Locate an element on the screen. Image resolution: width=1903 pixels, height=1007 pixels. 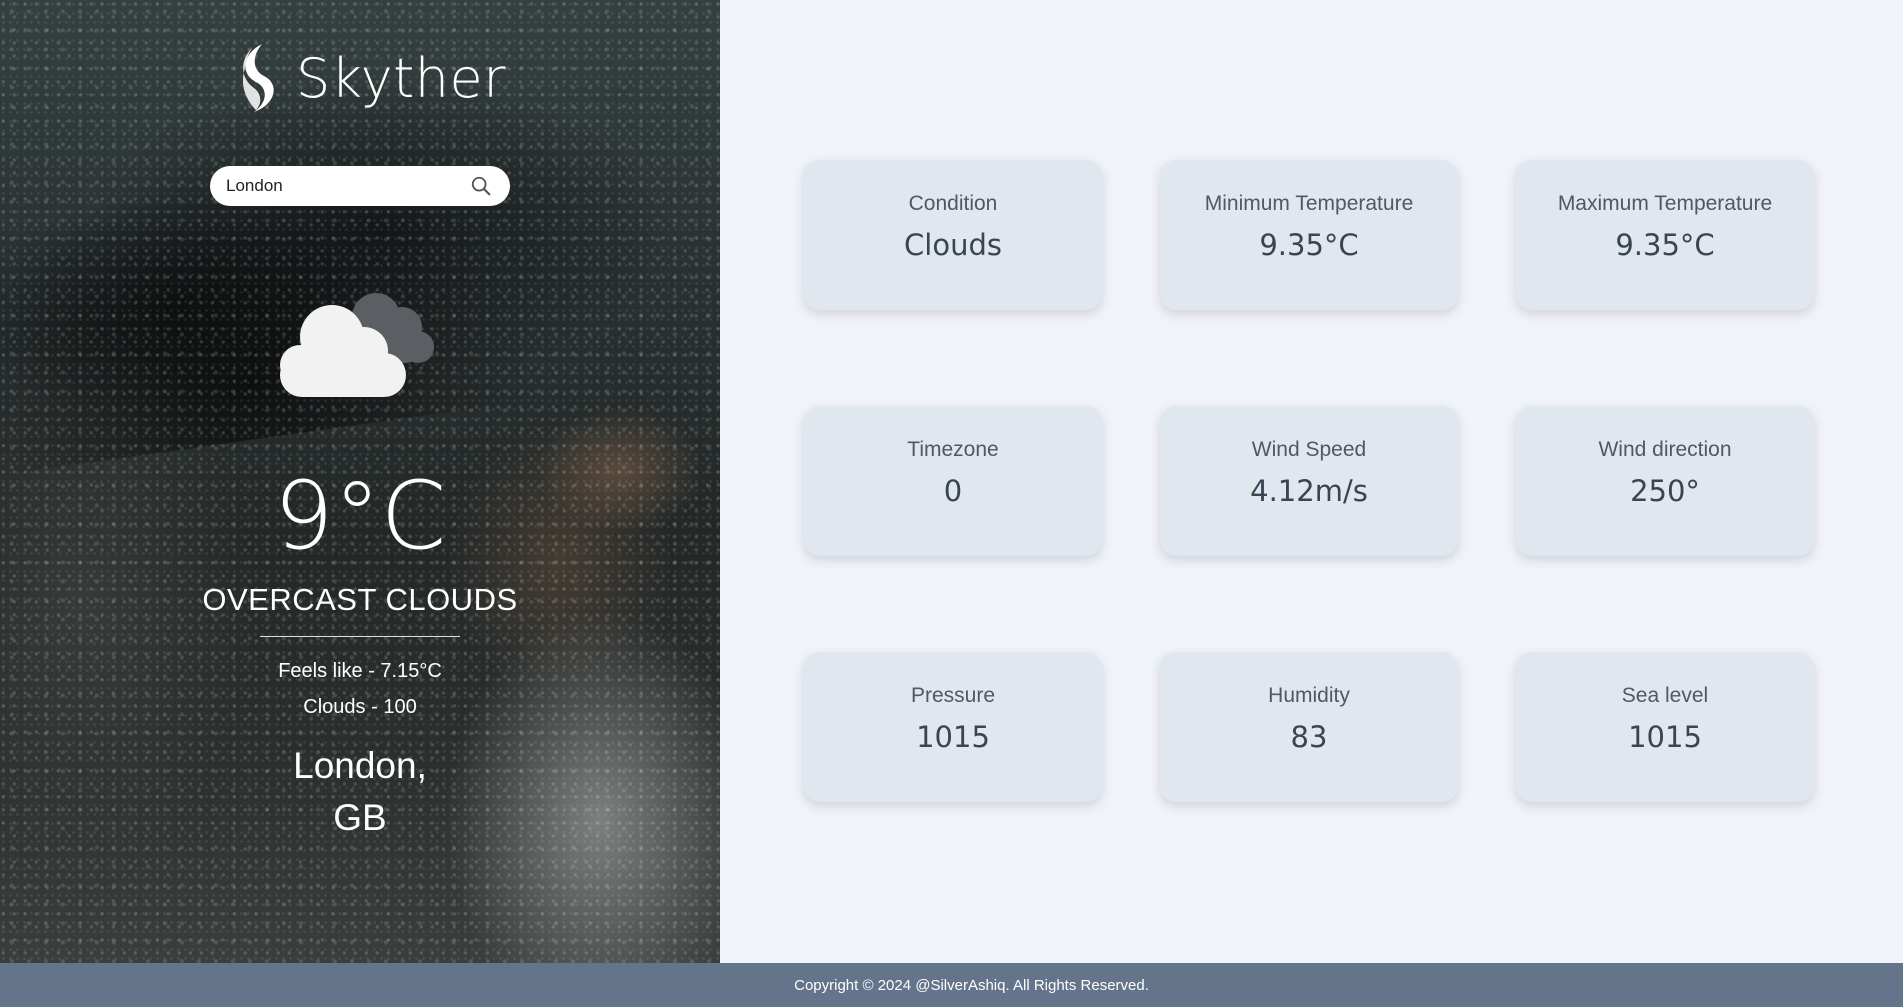
cloud-icon is located at coordinates (357, 345).